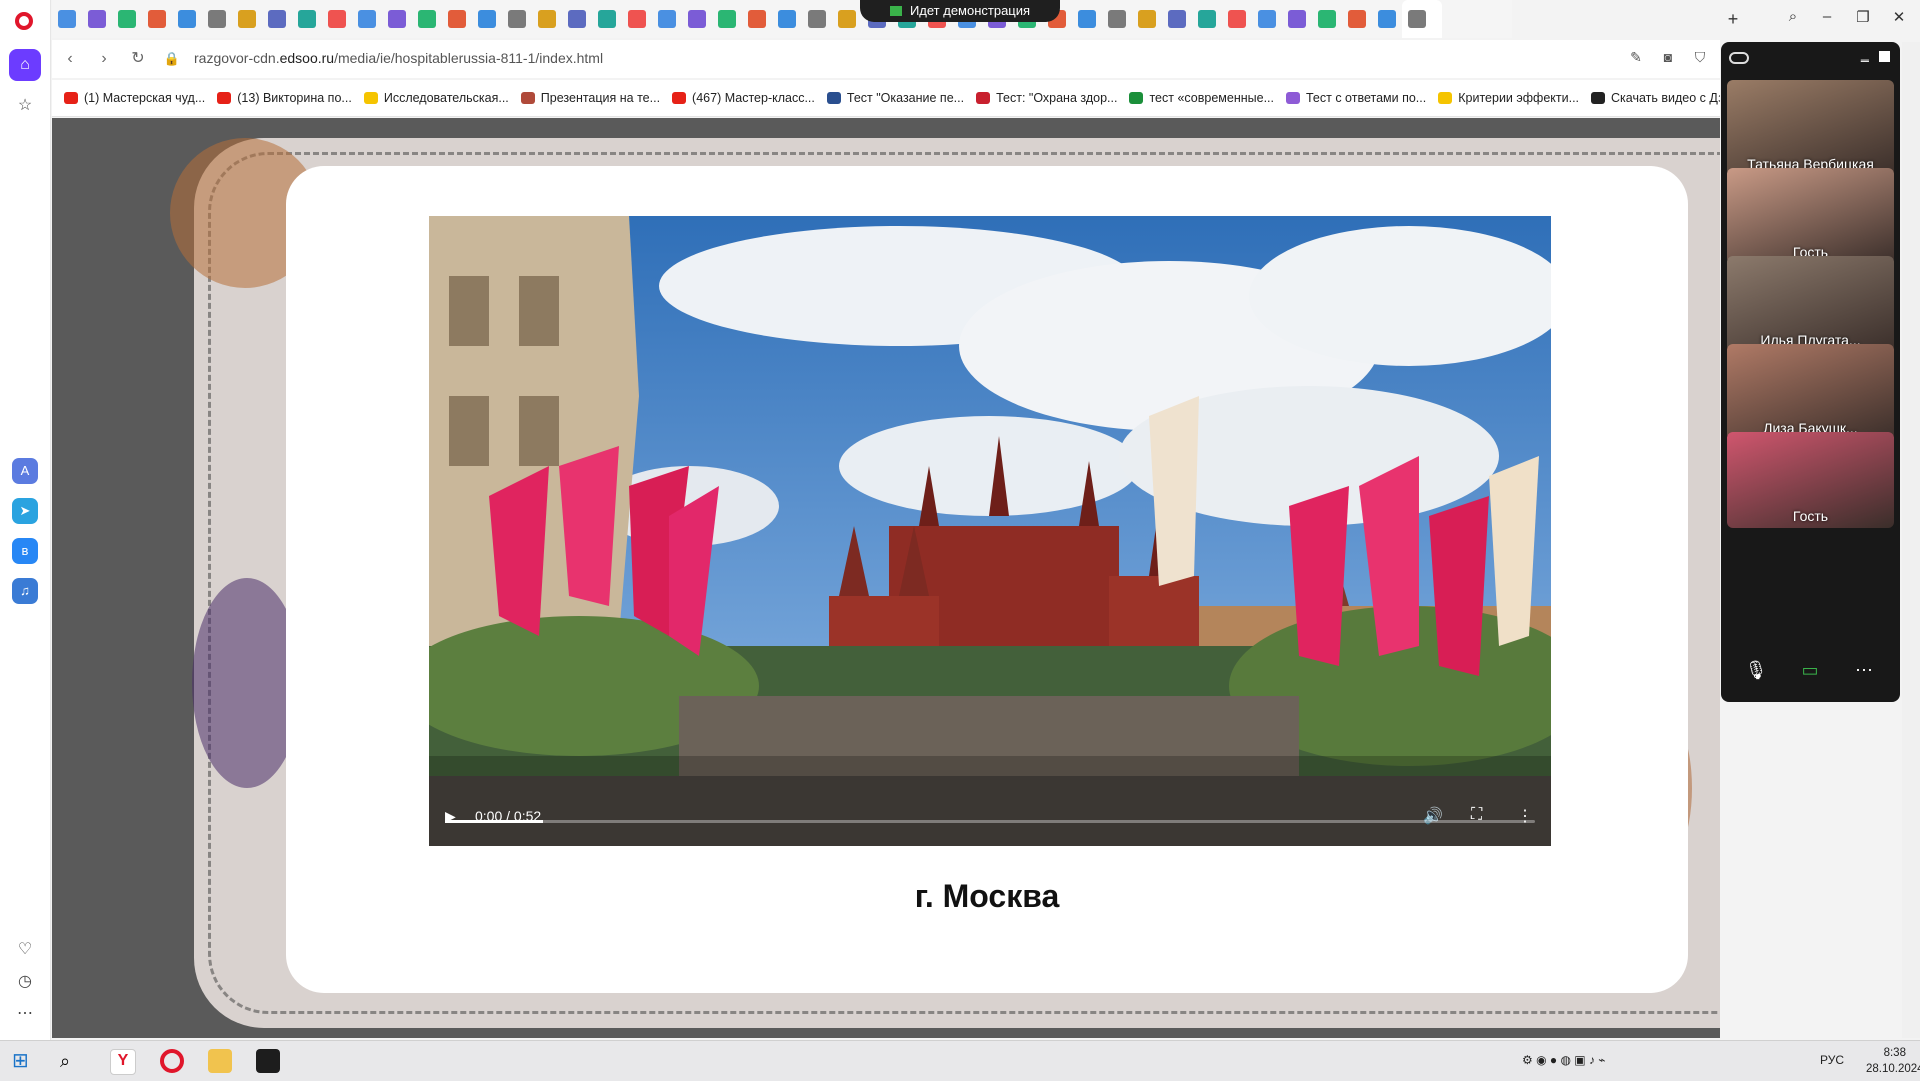 This screenshot has height=1081, width=1920. What do you see at coordinates (1564, 1060) in the screenshot?
I see `tray-icons: ⚙ ◉ ● ◍ ▣ ♪ ⌁` at bounding box center [1564, 1060].